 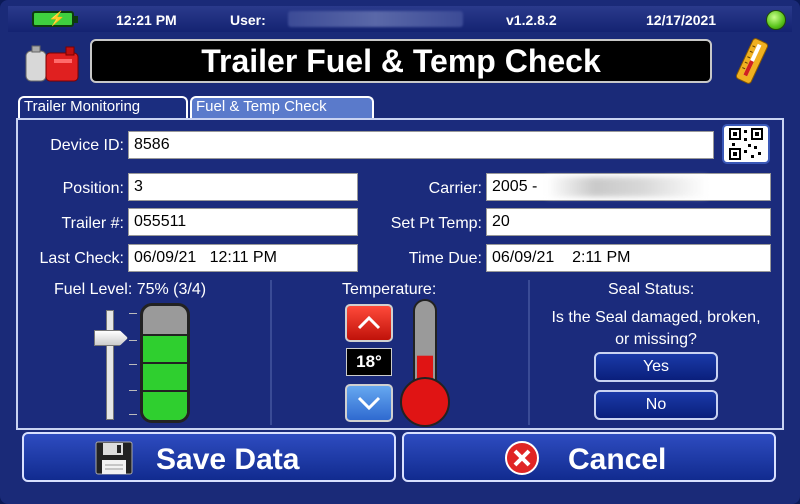 I want to click on carrier-name-redacted, so click(x=627, y=187).